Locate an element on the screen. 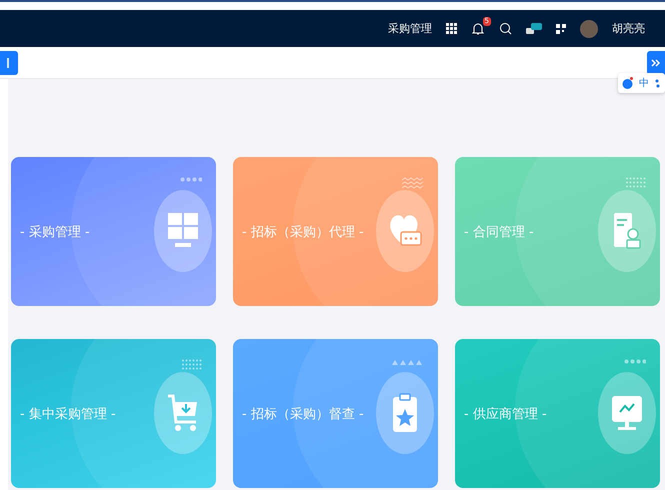  document-stamp-icon is located at coordinates (627, 231).